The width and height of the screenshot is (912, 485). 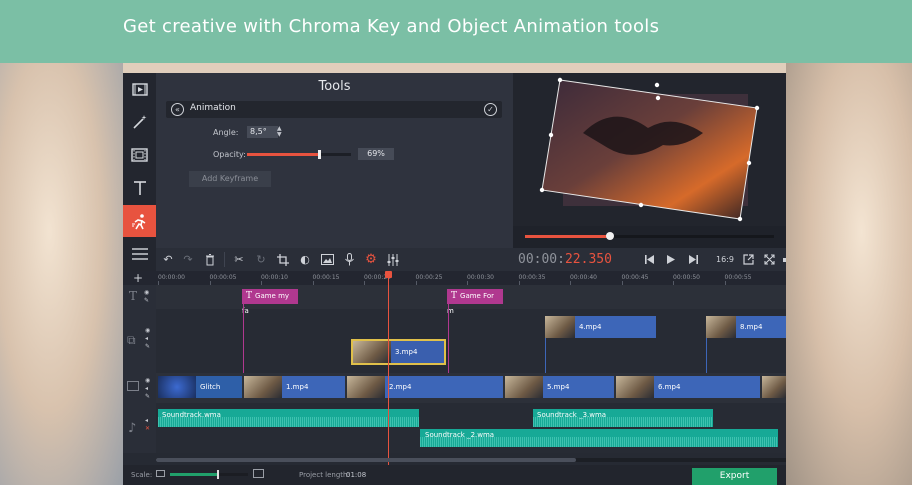 I want to click on menu-icon, so click(x=139, y=254).